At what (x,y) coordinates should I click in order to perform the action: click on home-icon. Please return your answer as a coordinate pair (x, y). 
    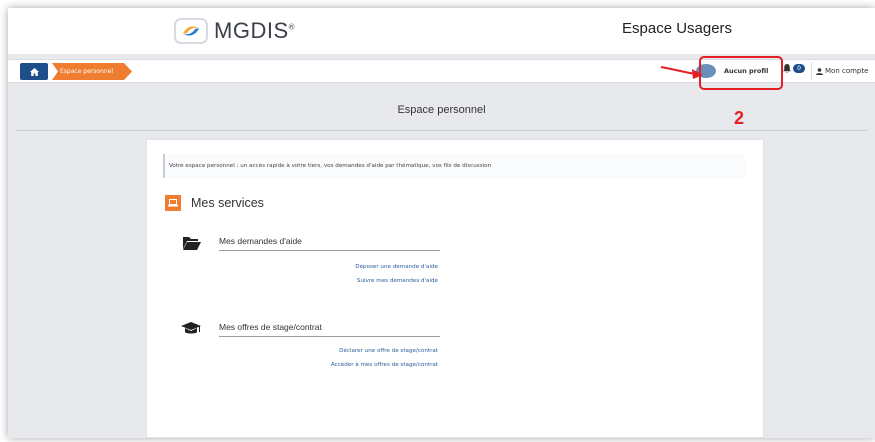
    Looking at the image, I should click on (34, 71).